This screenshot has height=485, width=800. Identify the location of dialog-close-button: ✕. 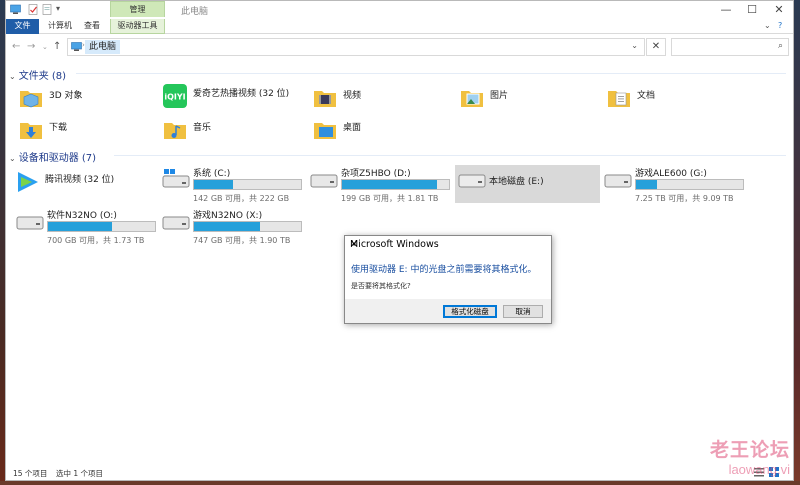
(448, 244).